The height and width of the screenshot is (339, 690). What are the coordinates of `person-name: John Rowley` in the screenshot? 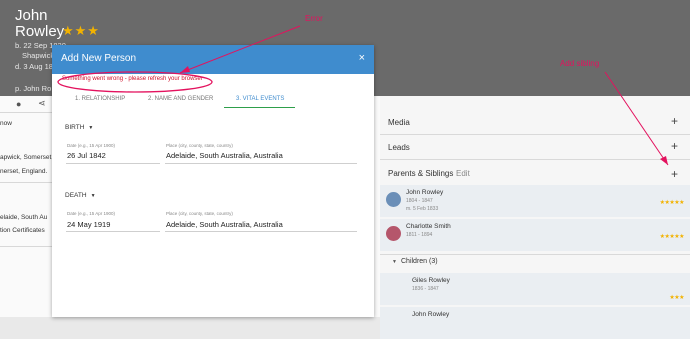 It's located at (425, 192).